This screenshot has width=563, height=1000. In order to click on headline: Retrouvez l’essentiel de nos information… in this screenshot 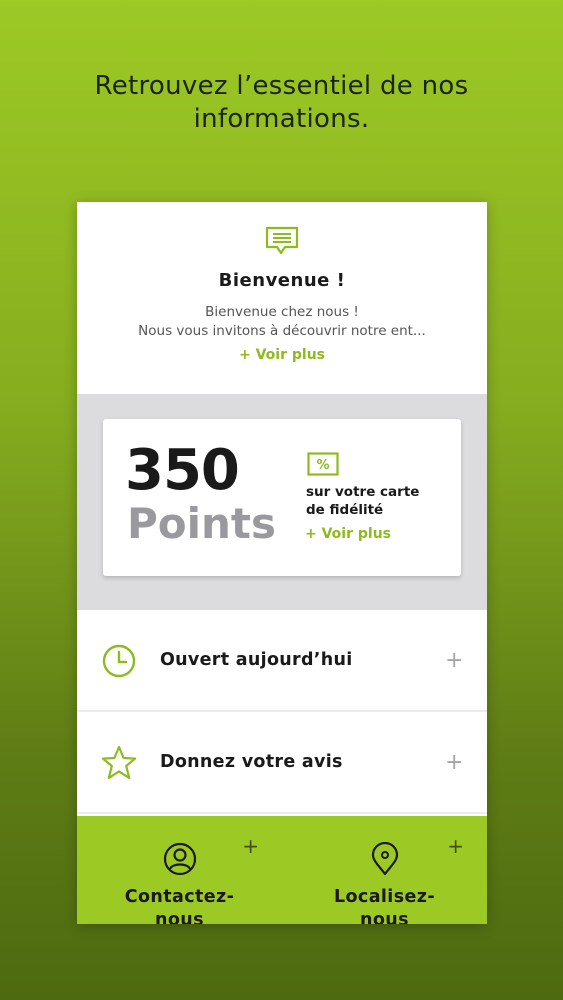, I will do `click(281, 103)`.